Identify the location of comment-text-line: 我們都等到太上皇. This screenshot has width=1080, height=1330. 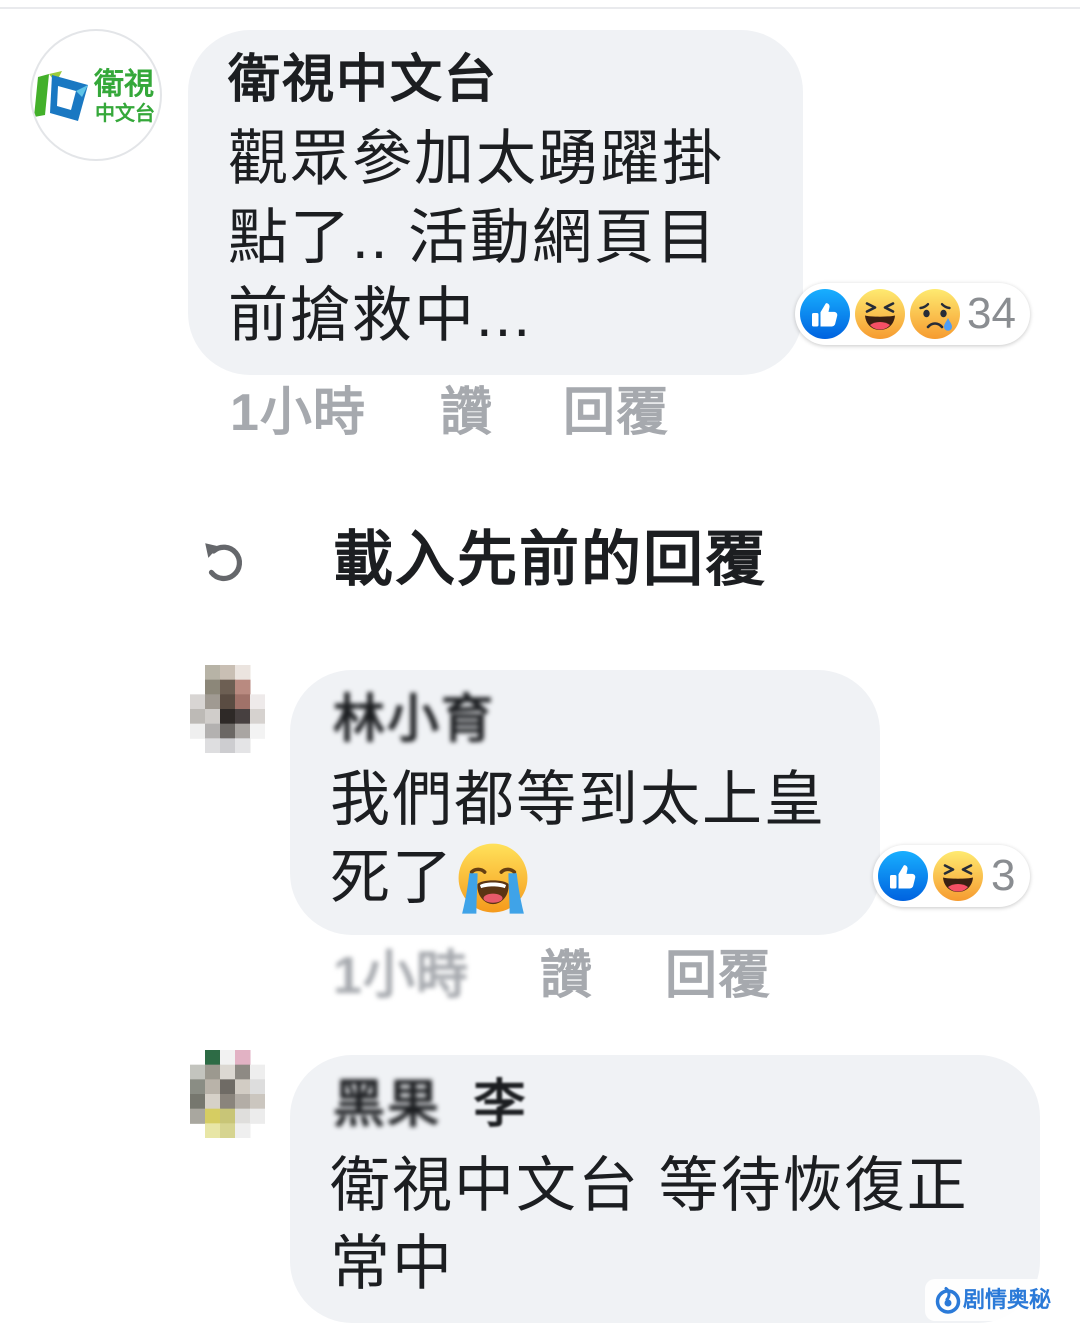
(578, 799).